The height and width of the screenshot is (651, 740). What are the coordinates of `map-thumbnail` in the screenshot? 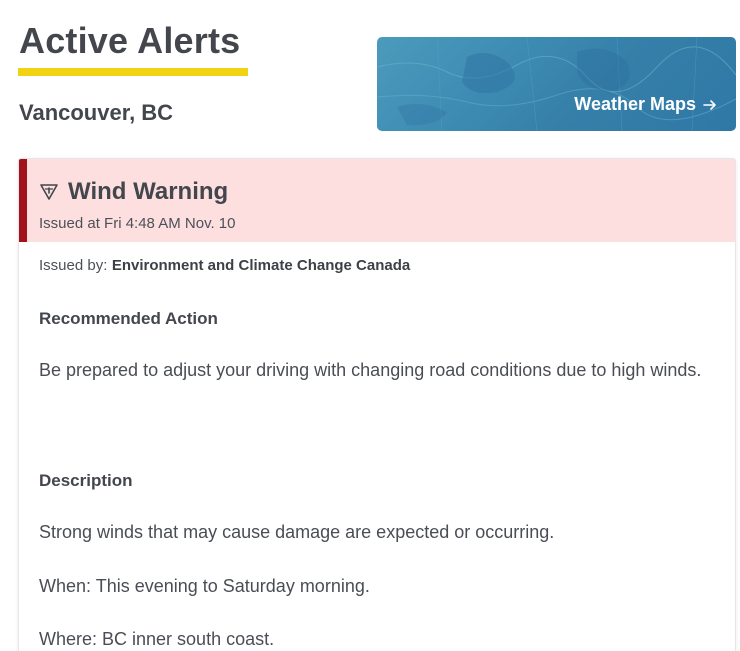 It's located at (556, 84).